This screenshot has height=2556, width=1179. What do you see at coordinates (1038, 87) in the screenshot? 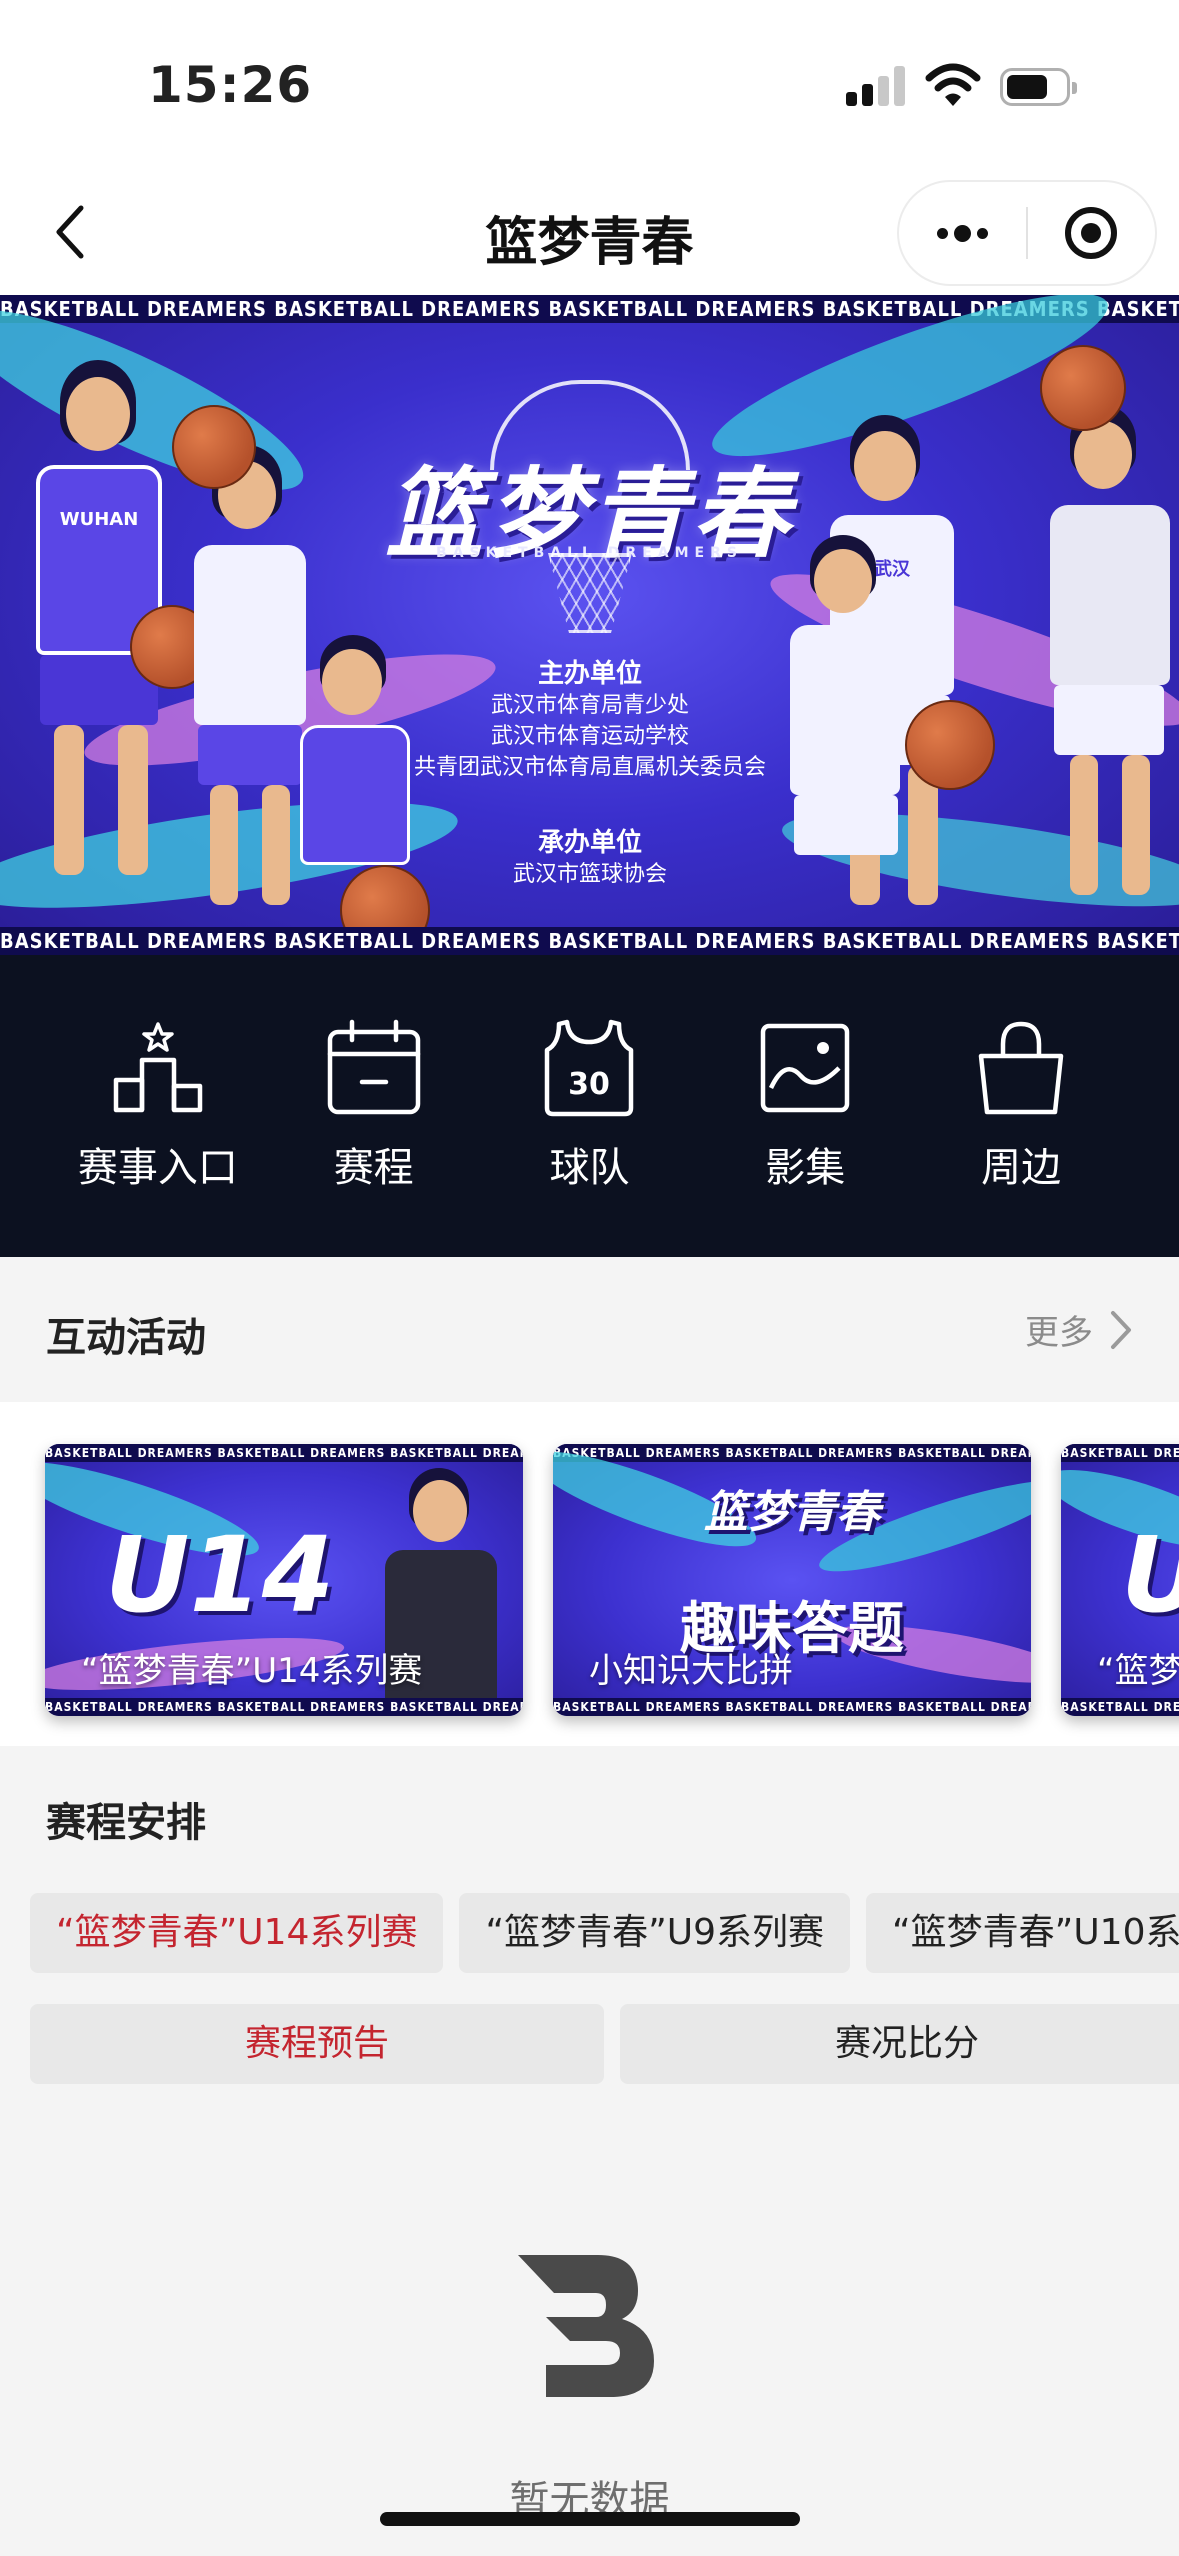
I see `battery-icon` at bounding box center [1038, 87].